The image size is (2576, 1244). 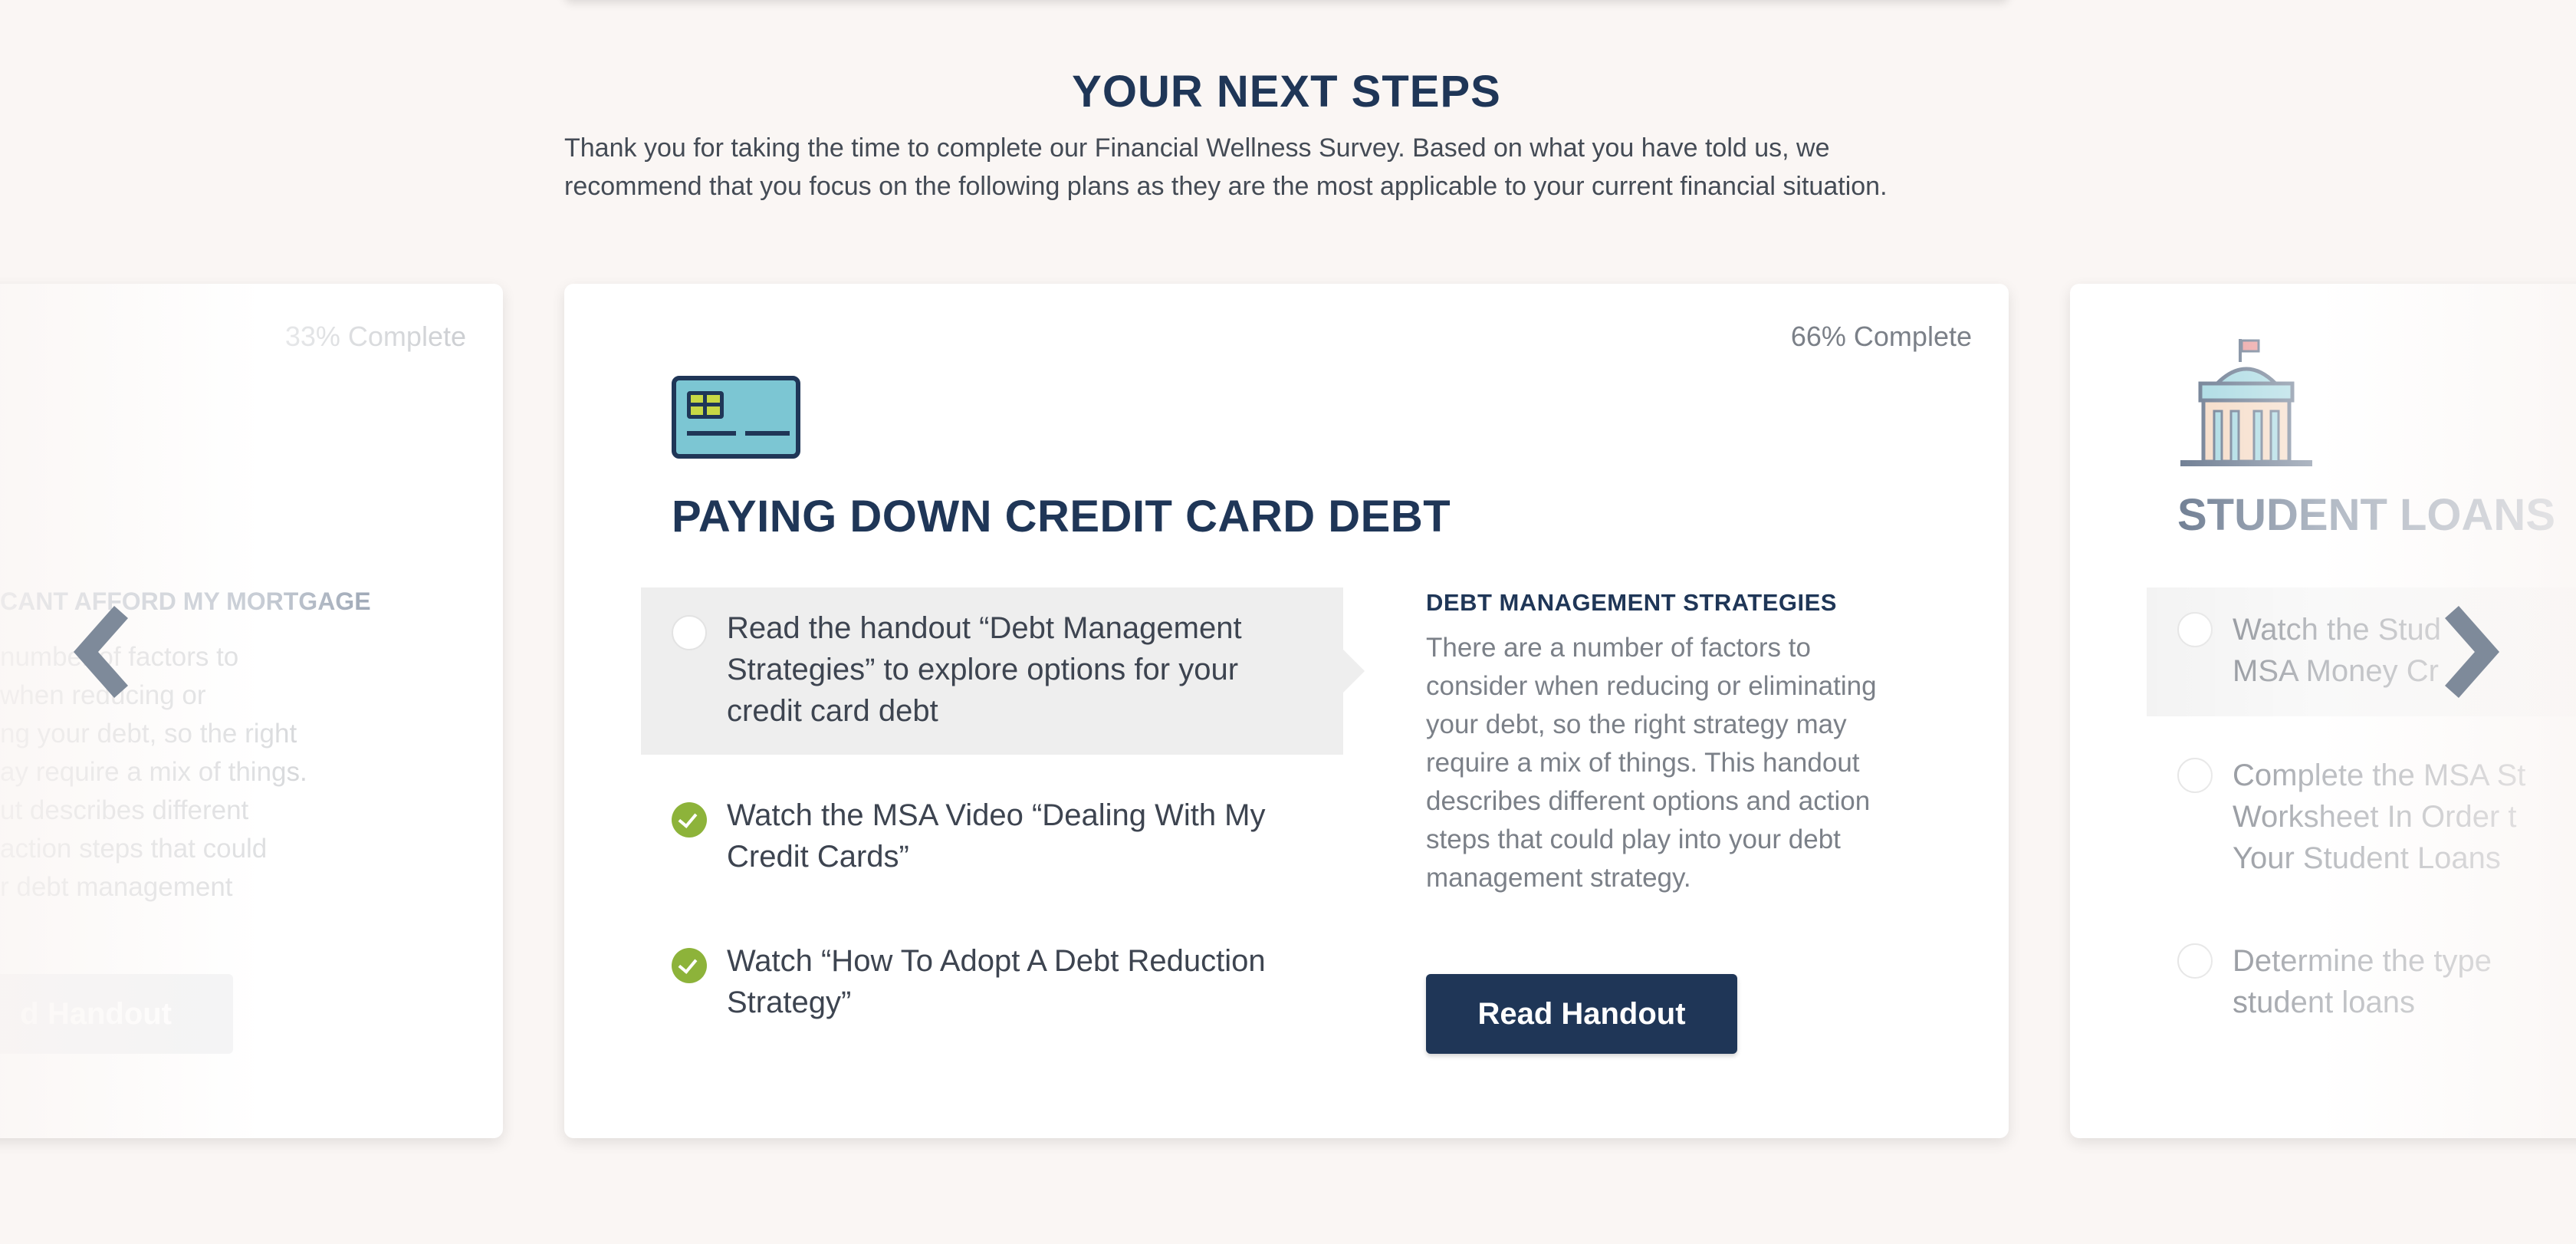 I want to click on carousel-next-button, so click(x=2471, y=652).